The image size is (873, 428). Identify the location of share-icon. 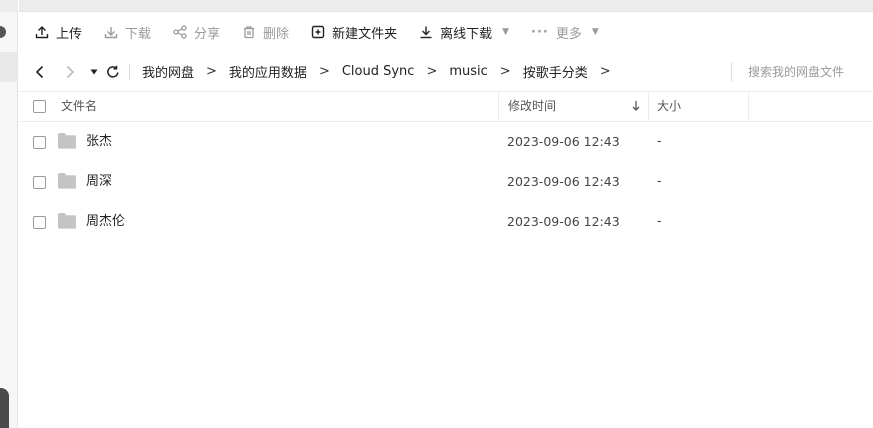
(180, 32).